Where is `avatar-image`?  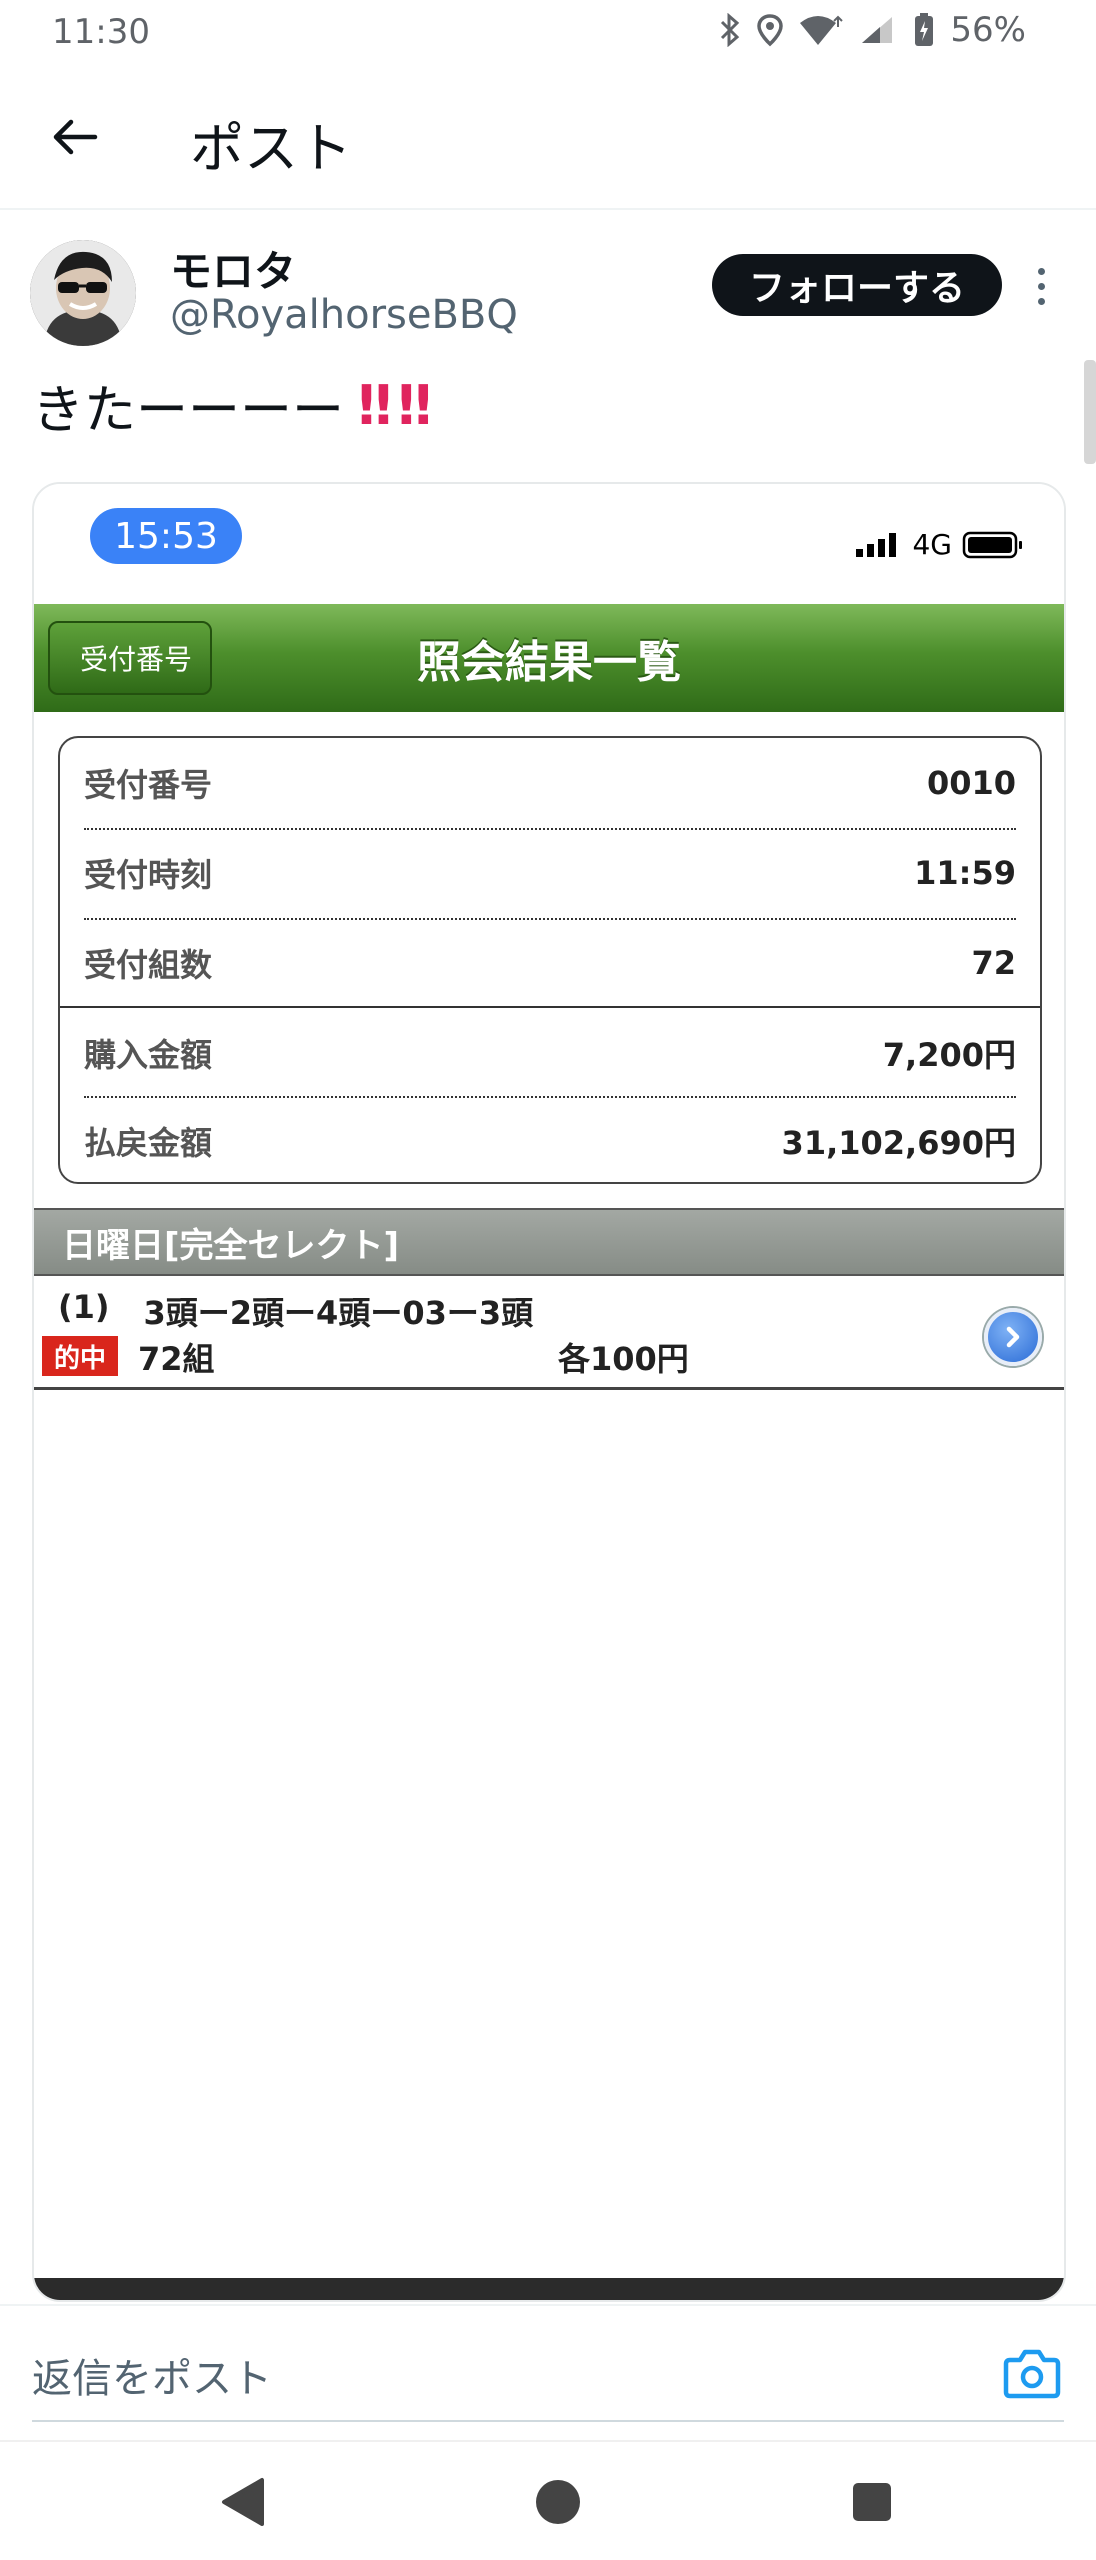 avatar-image is located at coordinates (83, 293).